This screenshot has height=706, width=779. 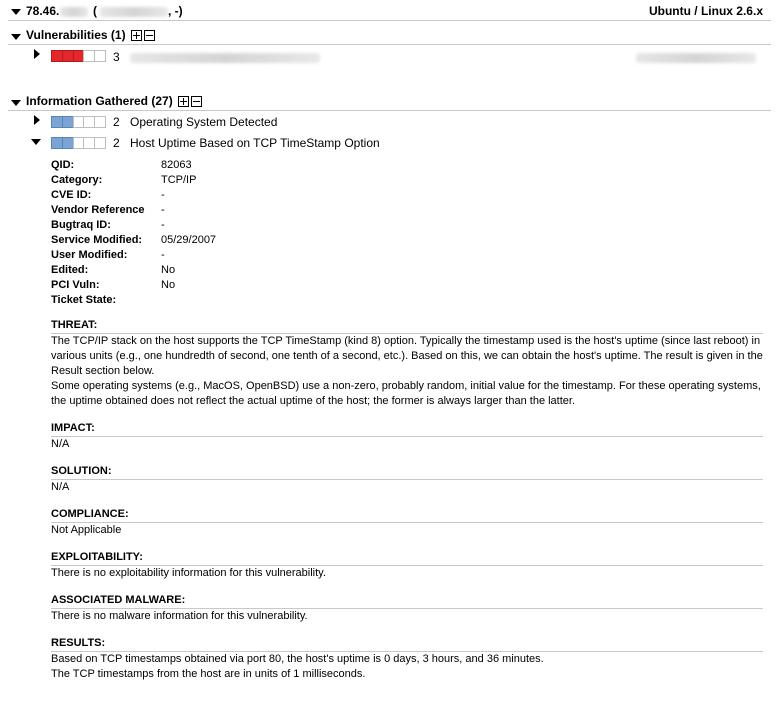 I want to click on host-os: Ubuntu / Linux 2.6.x, so click(x=705, y=11).